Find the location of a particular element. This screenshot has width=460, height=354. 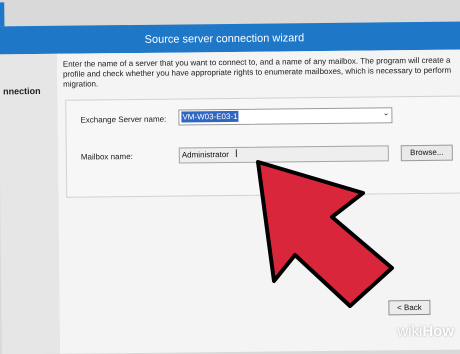

logo-text-part2: How is located at coordinates (438, 331).